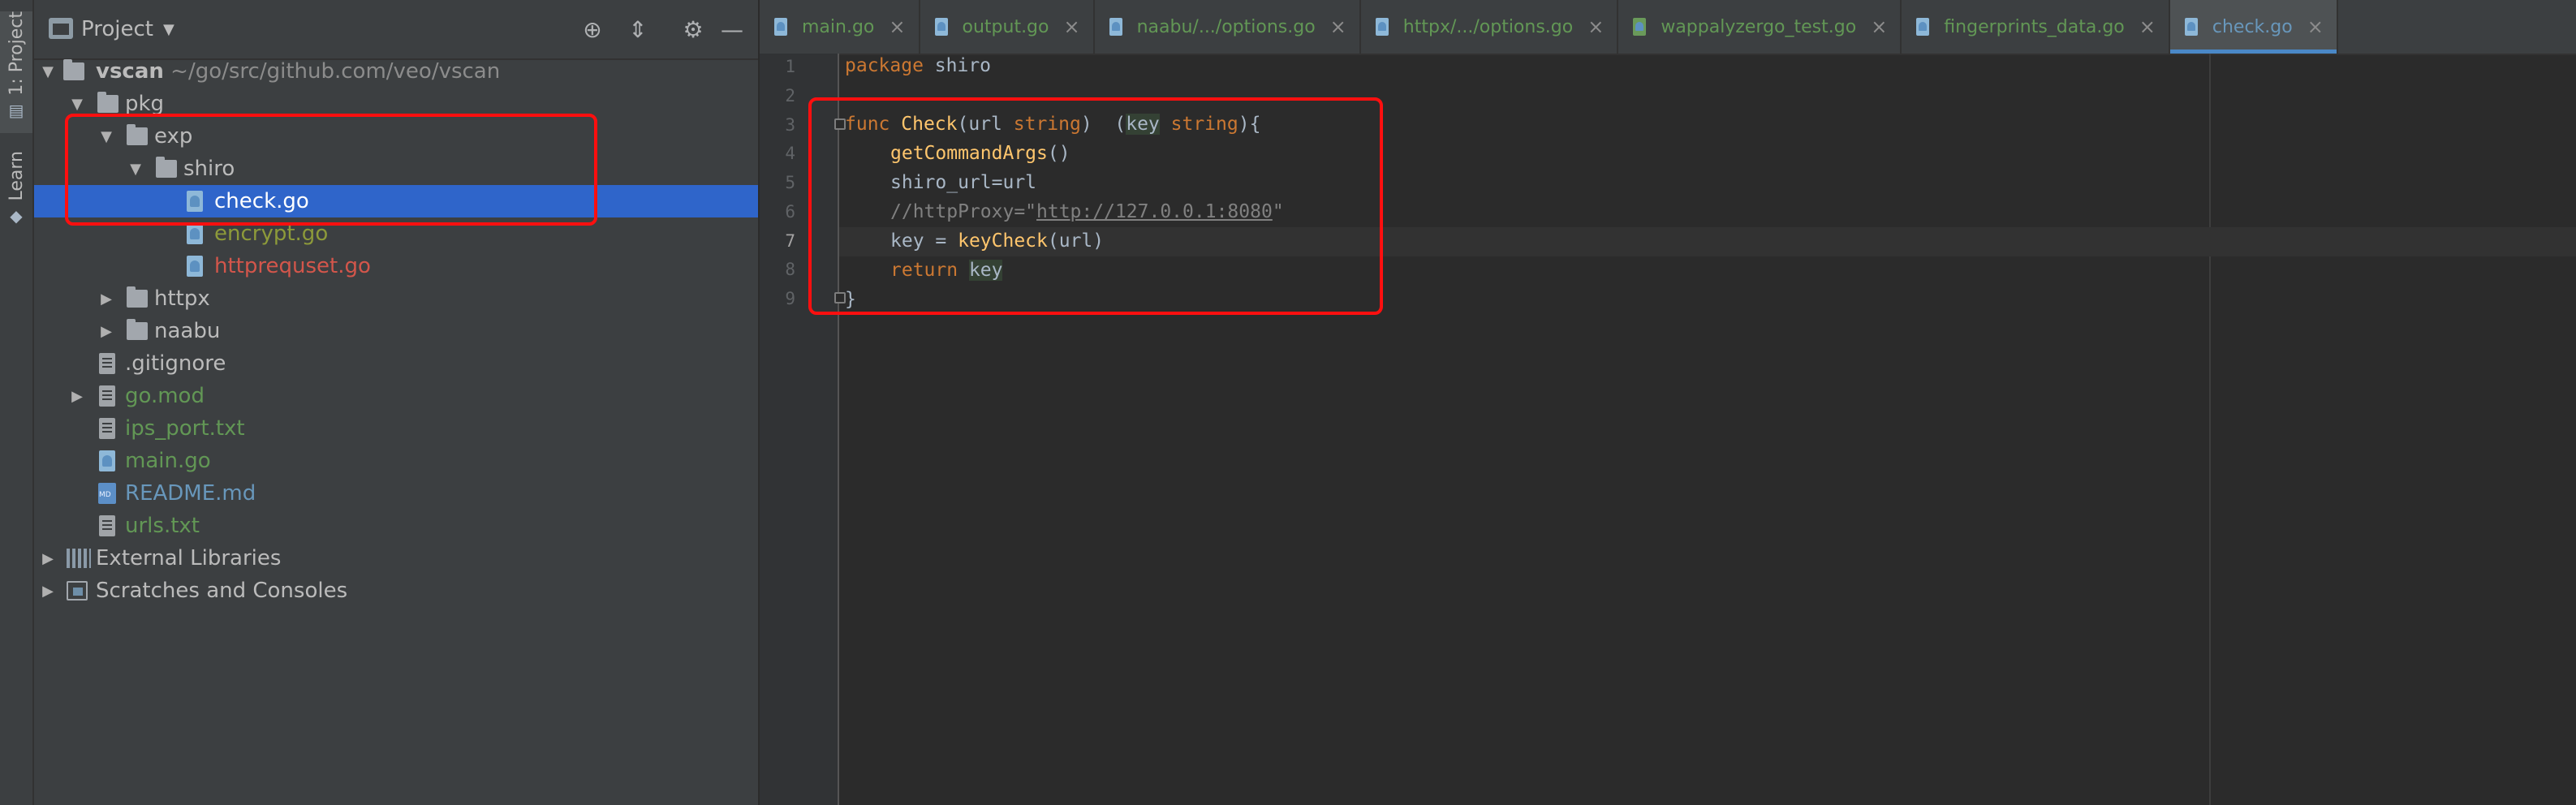 This screenshot has height=805, width=2576. Describe the element at coordinates (396, 266) in the screenshot. I see `tree-item-httprequset-go: httprequset.go` at that location.